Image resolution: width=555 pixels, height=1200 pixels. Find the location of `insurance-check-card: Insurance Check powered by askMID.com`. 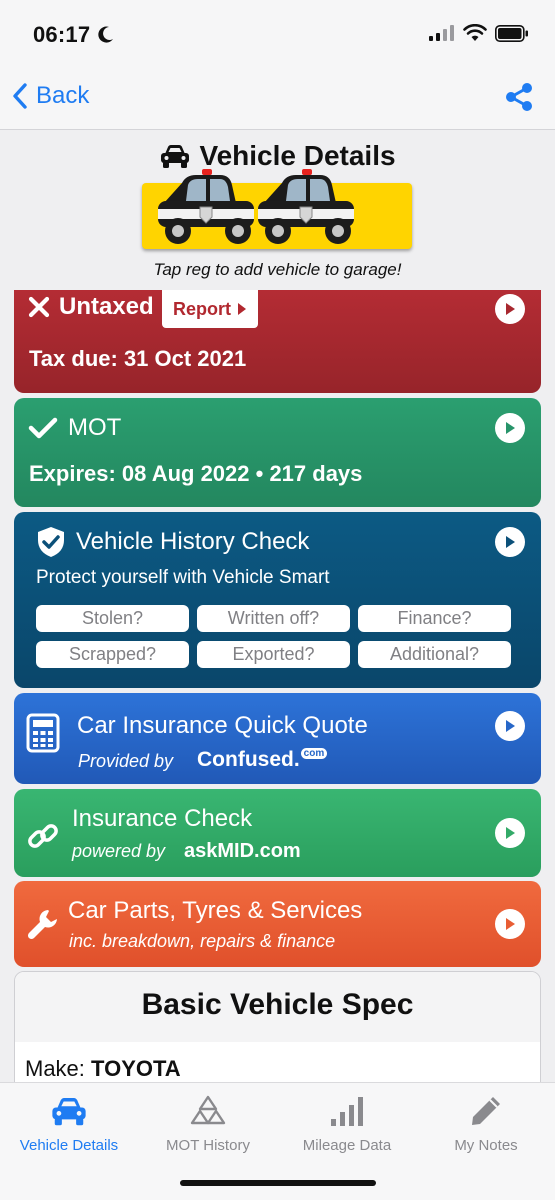

insurance-check-card: Insurance Check powered by askMID.com is located at coordinates (277, 833).